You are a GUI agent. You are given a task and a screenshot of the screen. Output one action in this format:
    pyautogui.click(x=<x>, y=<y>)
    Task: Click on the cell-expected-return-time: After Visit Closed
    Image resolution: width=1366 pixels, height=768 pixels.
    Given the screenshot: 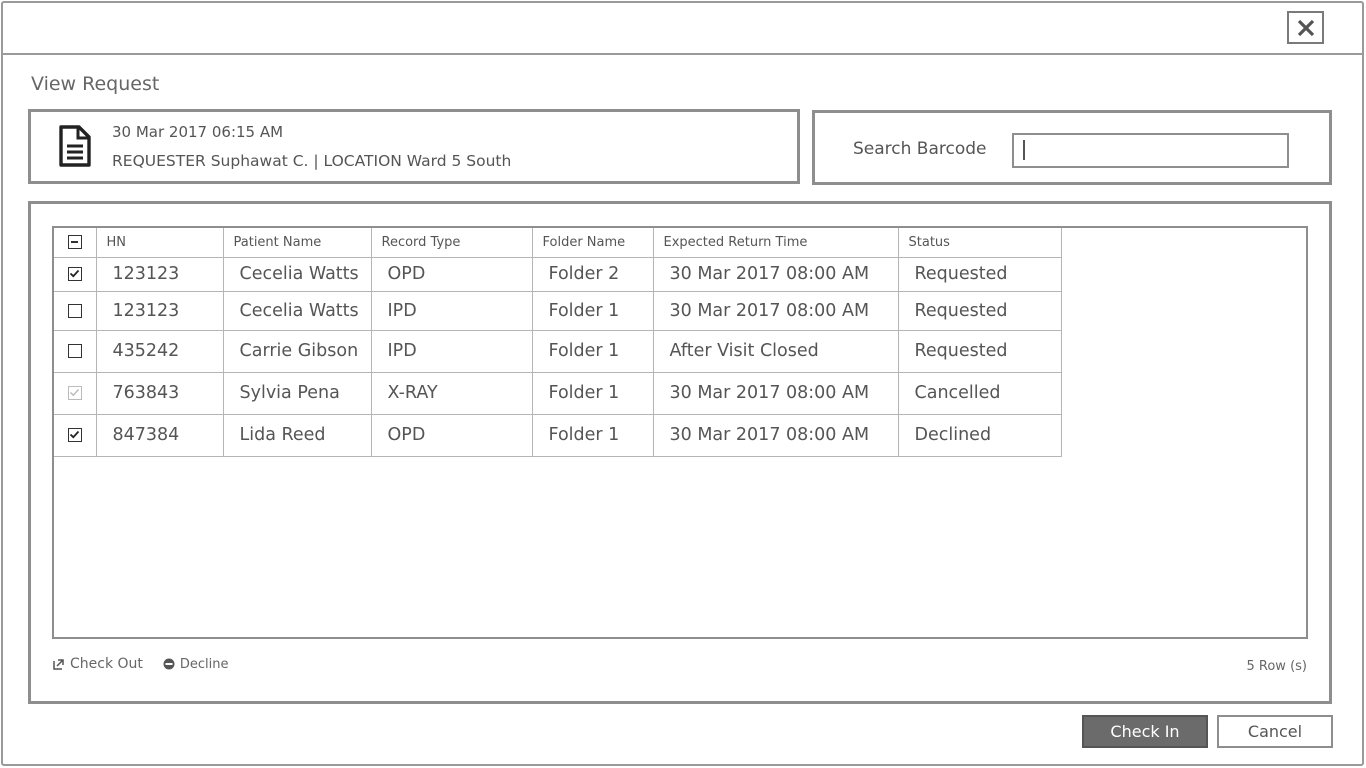 What is the action you would take?
    pyautogui.click(x=776, y=351)
    